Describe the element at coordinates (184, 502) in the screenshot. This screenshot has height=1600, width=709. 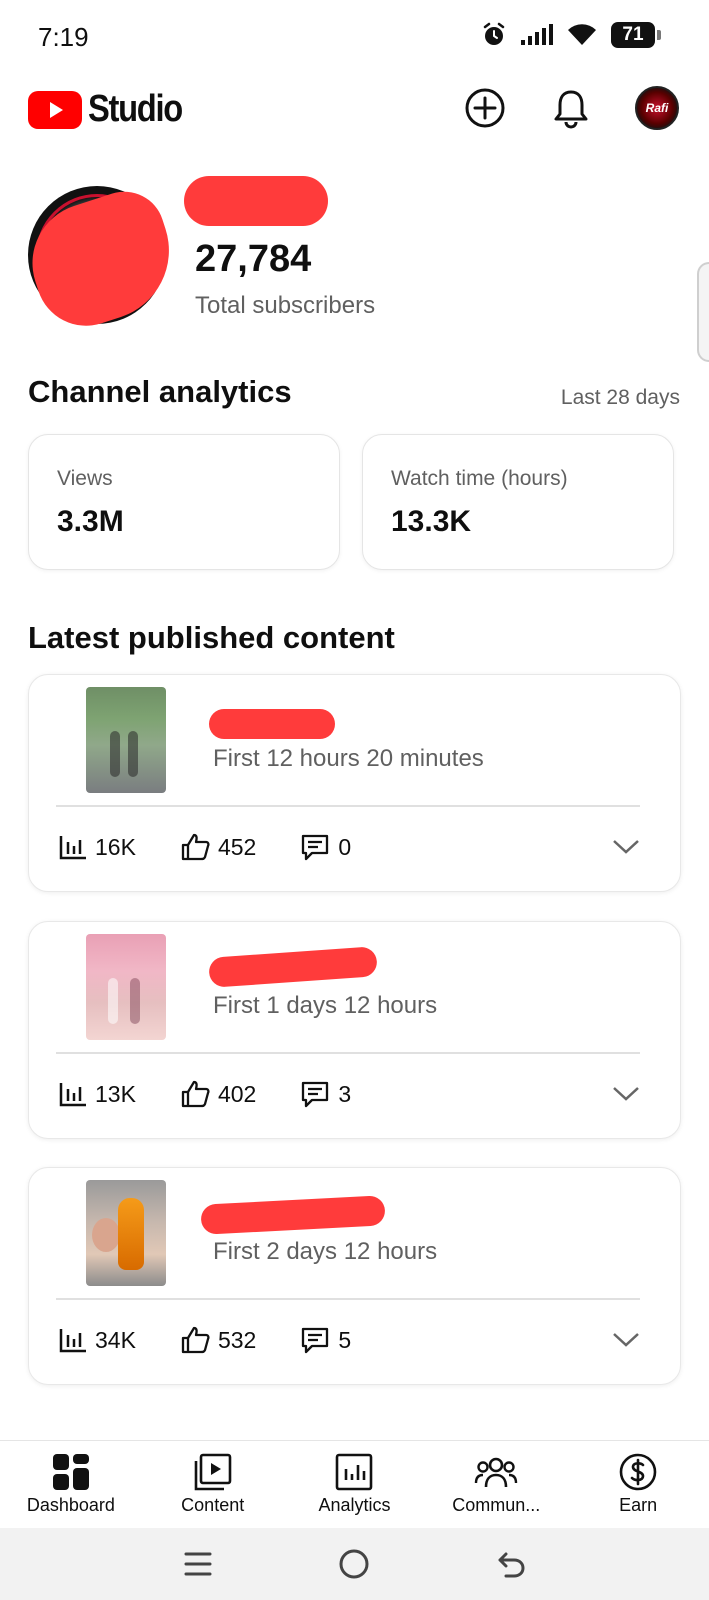
I see `views-card: Views 3.3M` at that location.